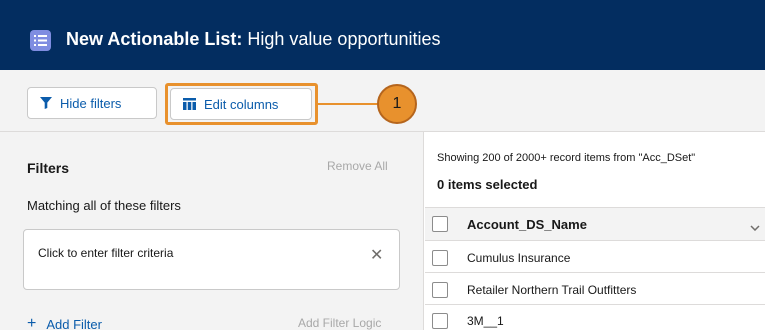 This screenshot has height=330, width=765. Describe the element at coordinates (32, 322) in the screenshot. I see `plus-icon: +` at that location.